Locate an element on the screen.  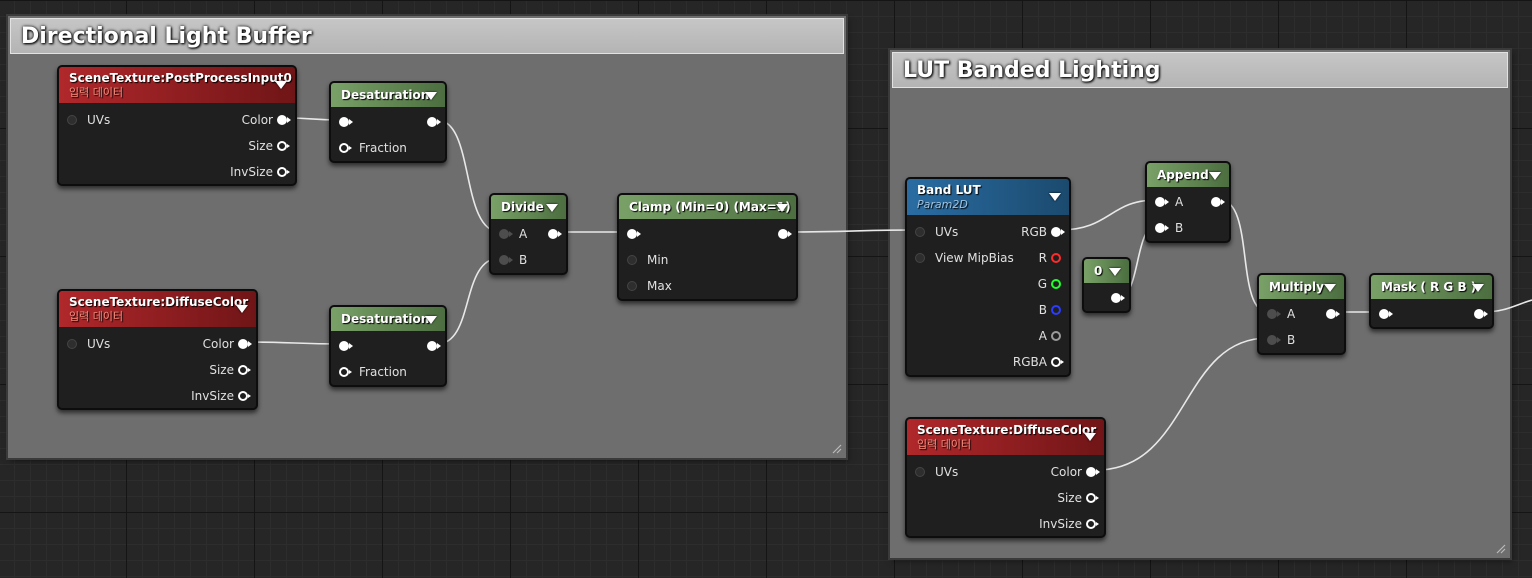
pin-rgb: RGB is located at coordinates (1045, 232).